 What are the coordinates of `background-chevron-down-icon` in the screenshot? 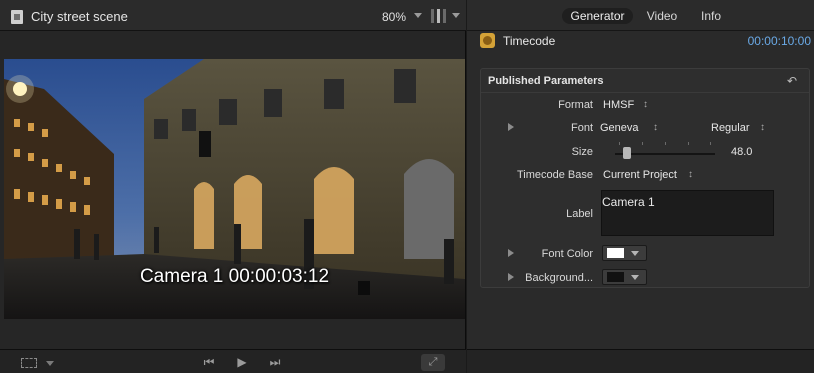 It's located at (635, 277).